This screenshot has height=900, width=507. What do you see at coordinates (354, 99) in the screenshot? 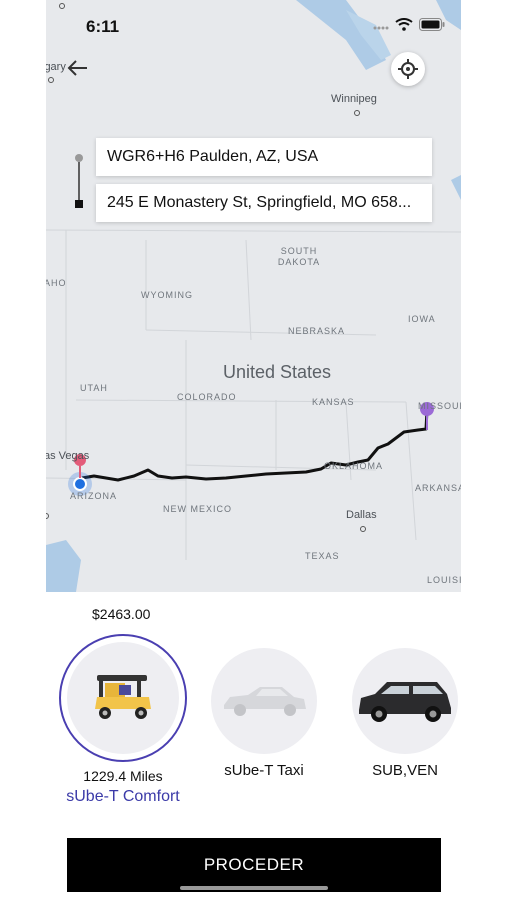
I see `map-label-winnipeg: Winnipeg` at bounding box center [354, 99].